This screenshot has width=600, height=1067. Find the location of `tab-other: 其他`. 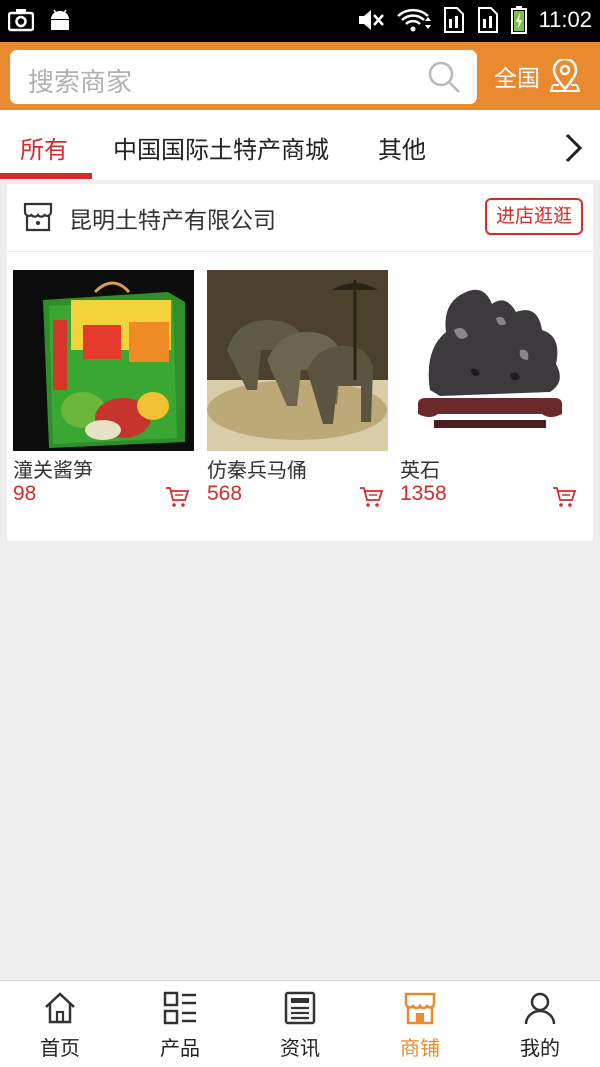

tab-other: 其他 is located at coordinates (402, 147).